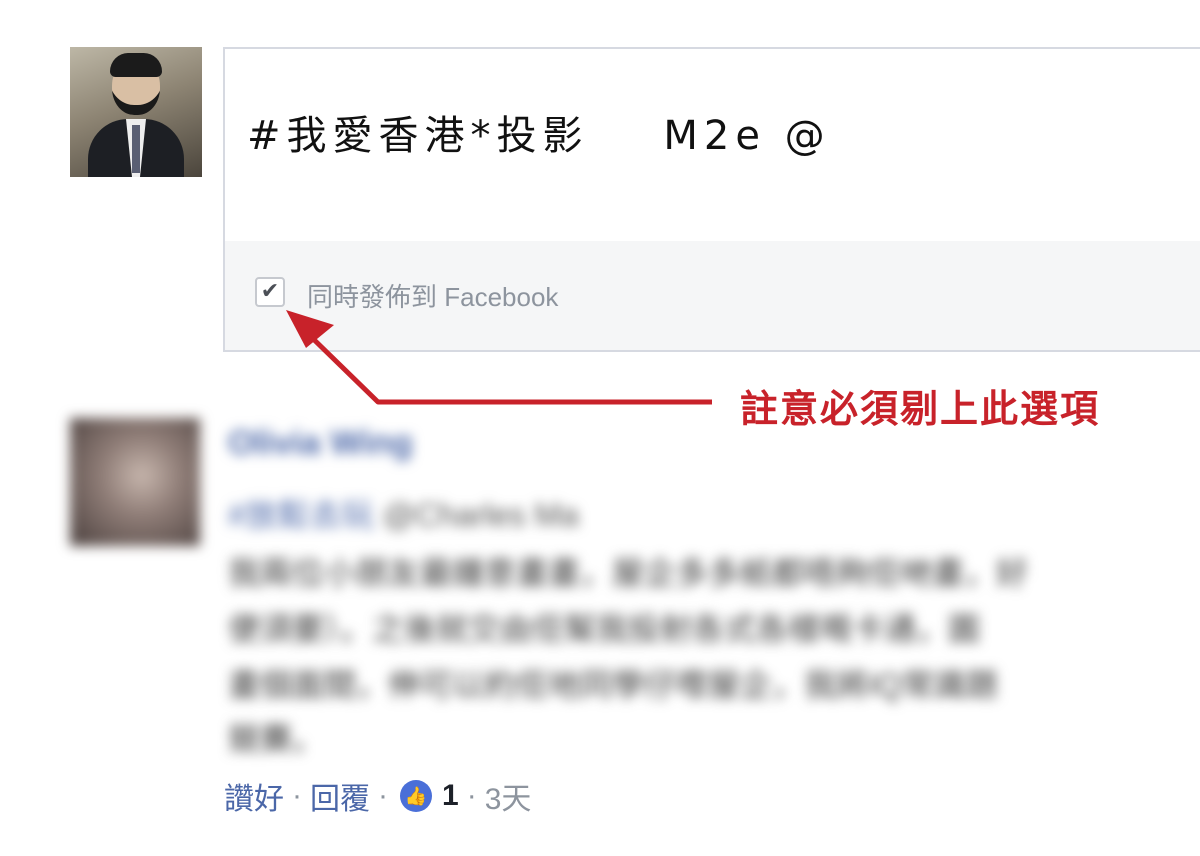 Image resolution: width=1200 pixels, height=856 pixels. I want to click on share-to-facebook-checkbox: ✔, so click(270, 292).